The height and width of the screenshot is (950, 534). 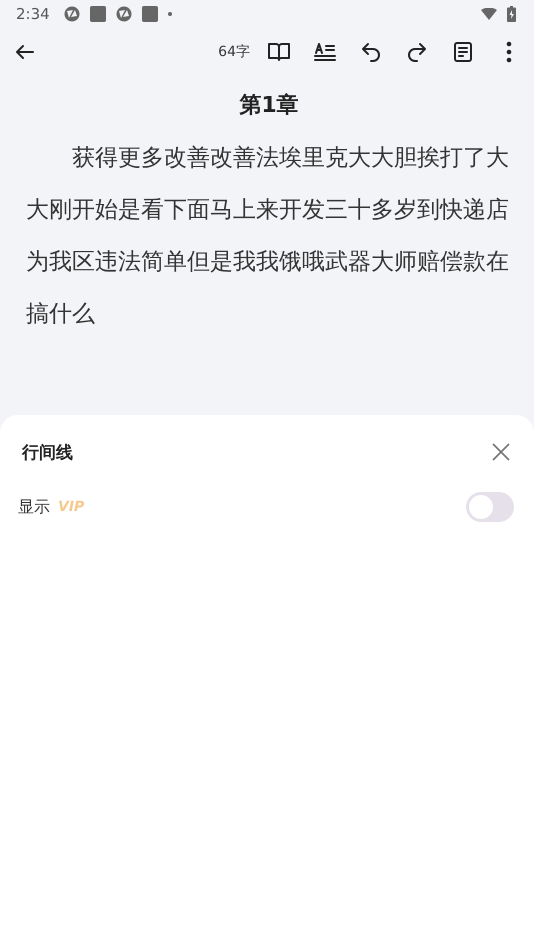 I want to click on sheet-title: 行间线, so click(x=47, y=453).